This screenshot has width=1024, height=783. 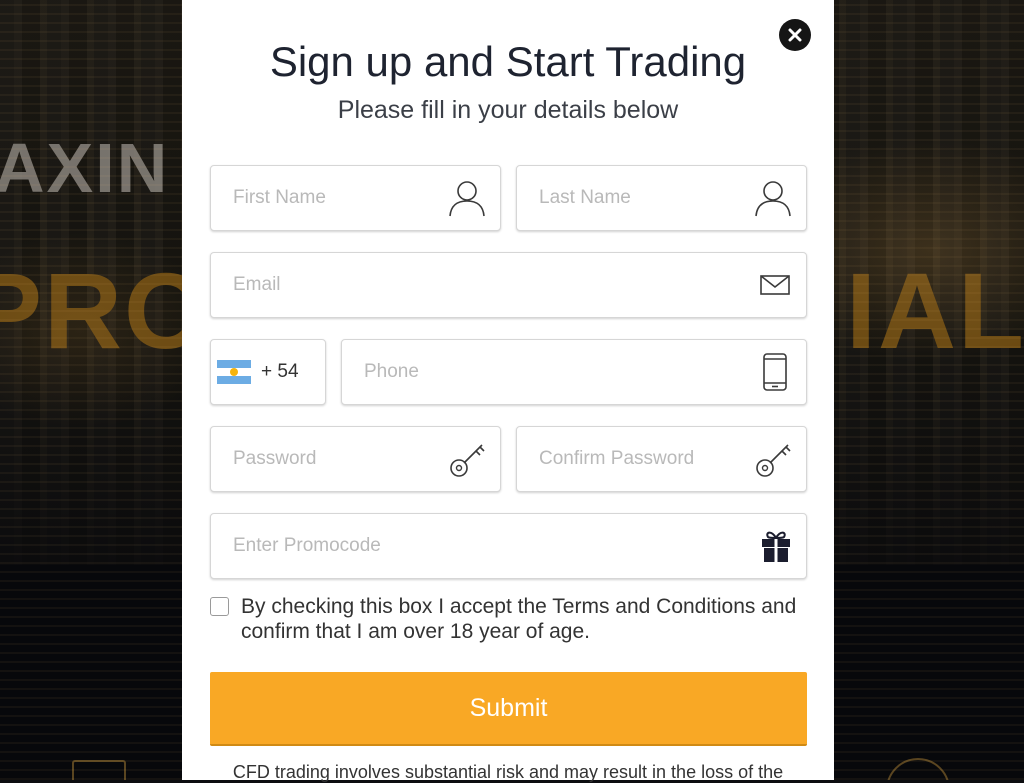 What do you see at coordinates (258, 372) in the screenshot?
I see `country-code-display: + 54` at bounding box center [258, 372].